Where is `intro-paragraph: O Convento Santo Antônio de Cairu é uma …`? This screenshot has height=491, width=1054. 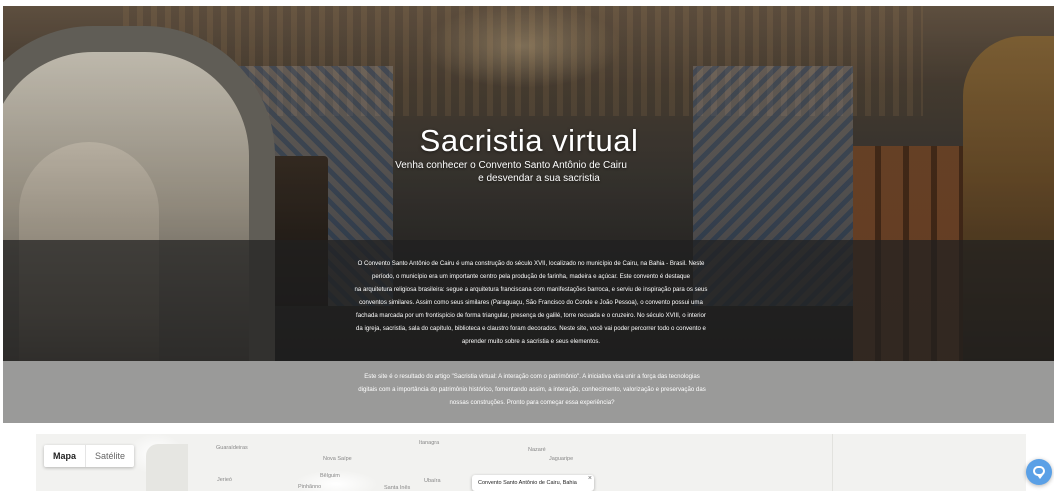 intro-paragraph: O Convento Santo Antônio de Cairu é uma … is located at coordinates (531, 302).